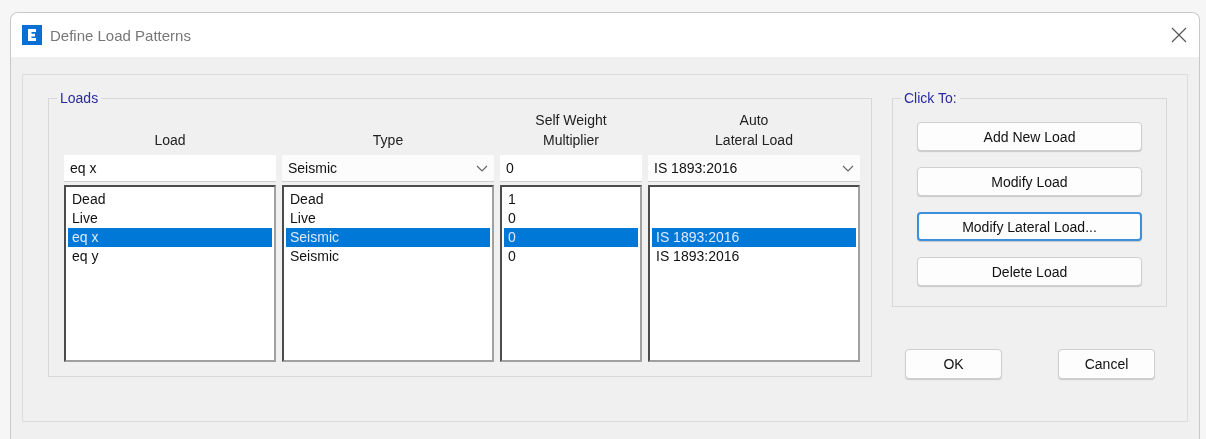 The width and height of the screenshot is (1206, 439). Describe the element at coordinates (1029, 181) in the screenshot. I see `action-button: Modify Load` at that location.